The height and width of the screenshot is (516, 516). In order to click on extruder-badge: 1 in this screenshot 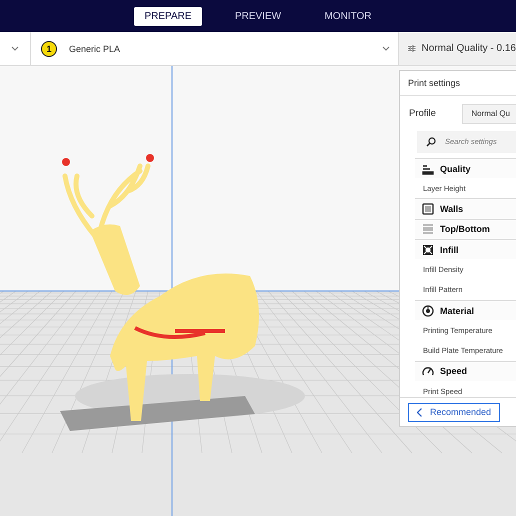, I will do `click(49, 48)`.